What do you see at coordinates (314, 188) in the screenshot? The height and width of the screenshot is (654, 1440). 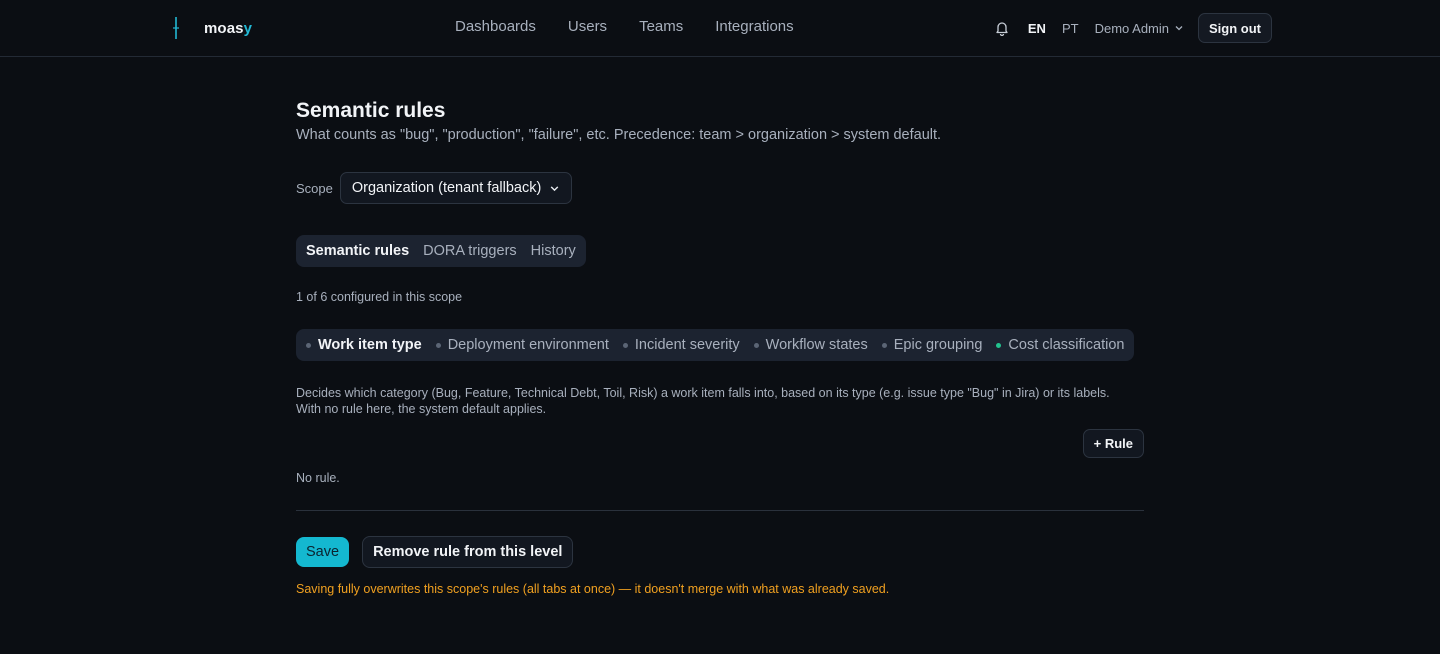 I see `scope-label: Scope` at bounding box center [314, 188].